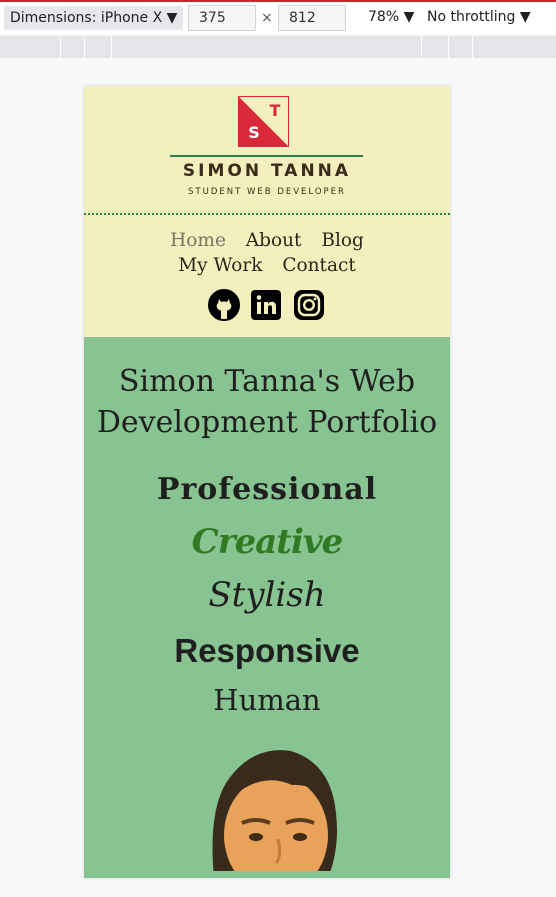  I want to click on nav-home: Home, so click(198, 240).